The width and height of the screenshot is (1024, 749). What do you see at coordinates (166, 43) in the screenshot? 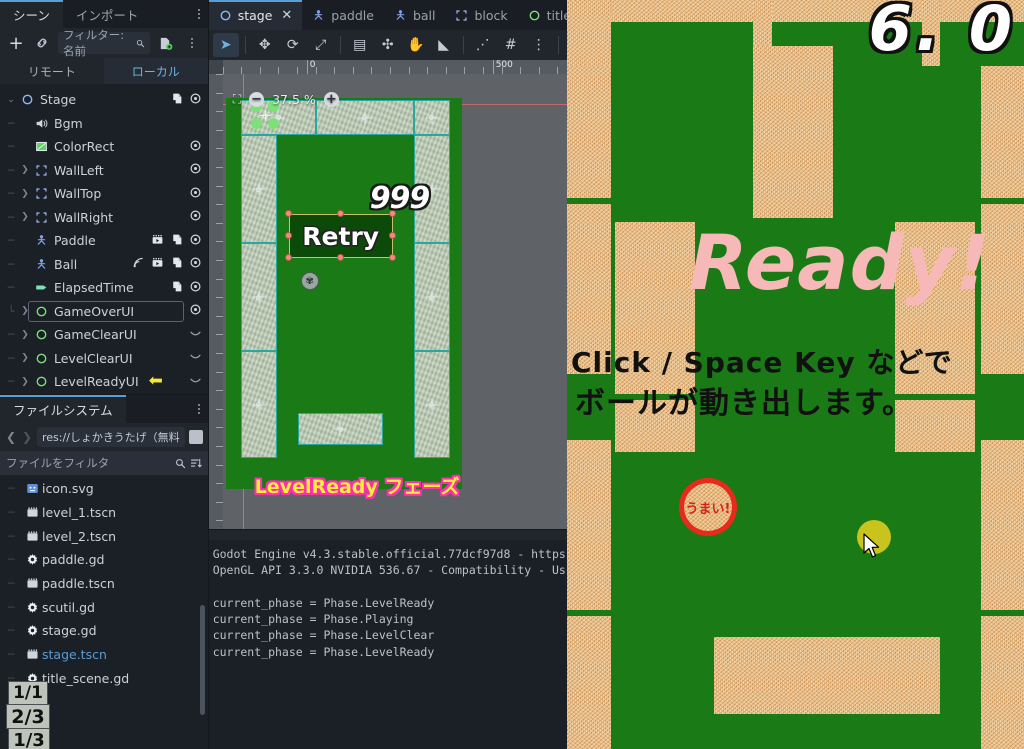
I see `instantiate-child-scene-icon` at bounding box center [166, 43].